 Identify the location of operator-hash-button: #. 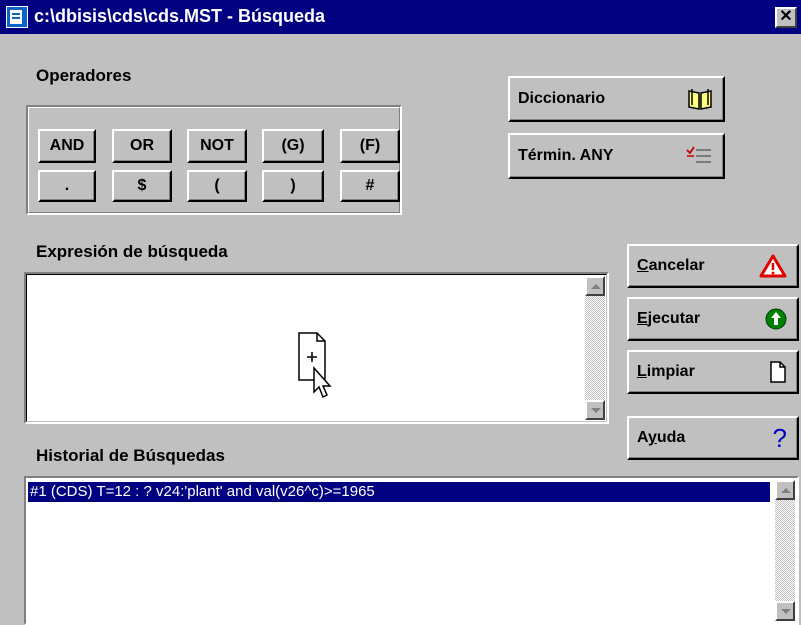
(370, 186).